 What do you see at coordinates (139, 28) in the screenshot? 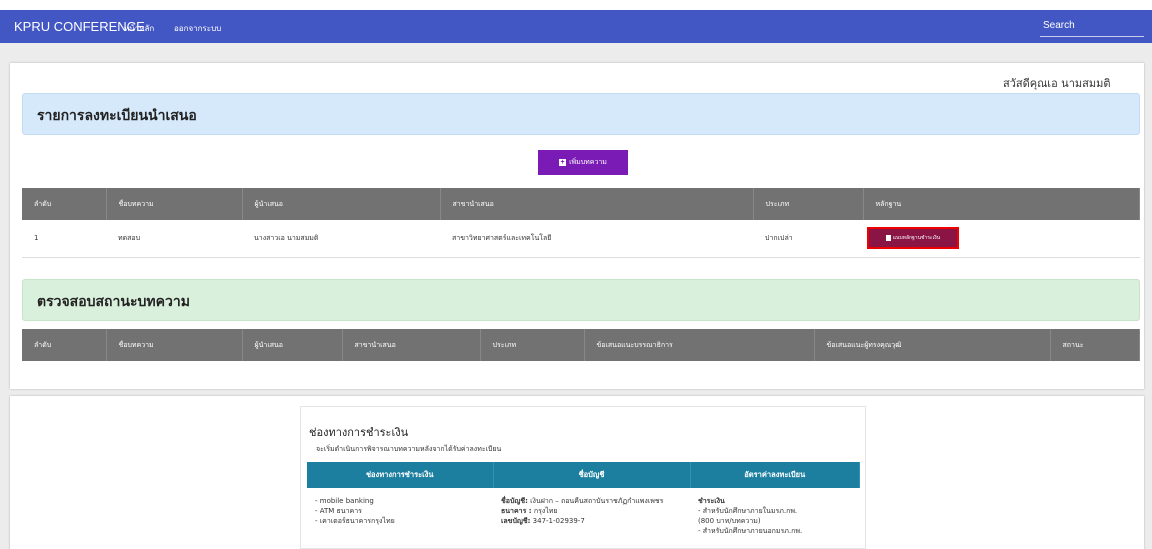
I see `nav-home-link: หน้าหลัก` at bounding box center [139, 28].